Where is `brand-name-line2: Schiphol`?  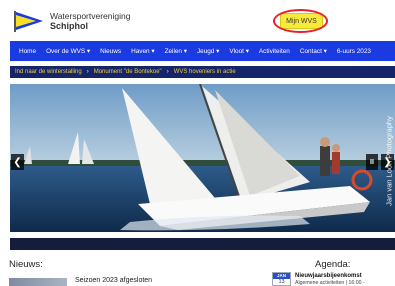
brand-name-line2: Schiphol is located at coordinates (69, 26).